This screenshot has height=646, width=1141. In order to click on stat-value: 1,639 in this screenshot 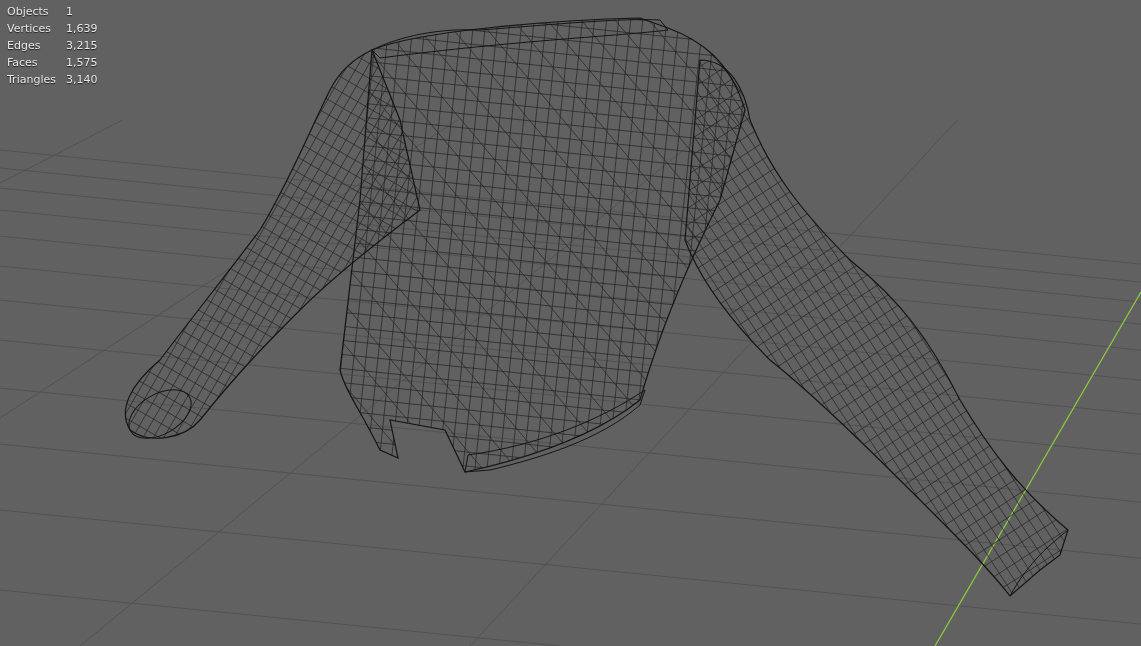, I will do `click(82, 29)`.